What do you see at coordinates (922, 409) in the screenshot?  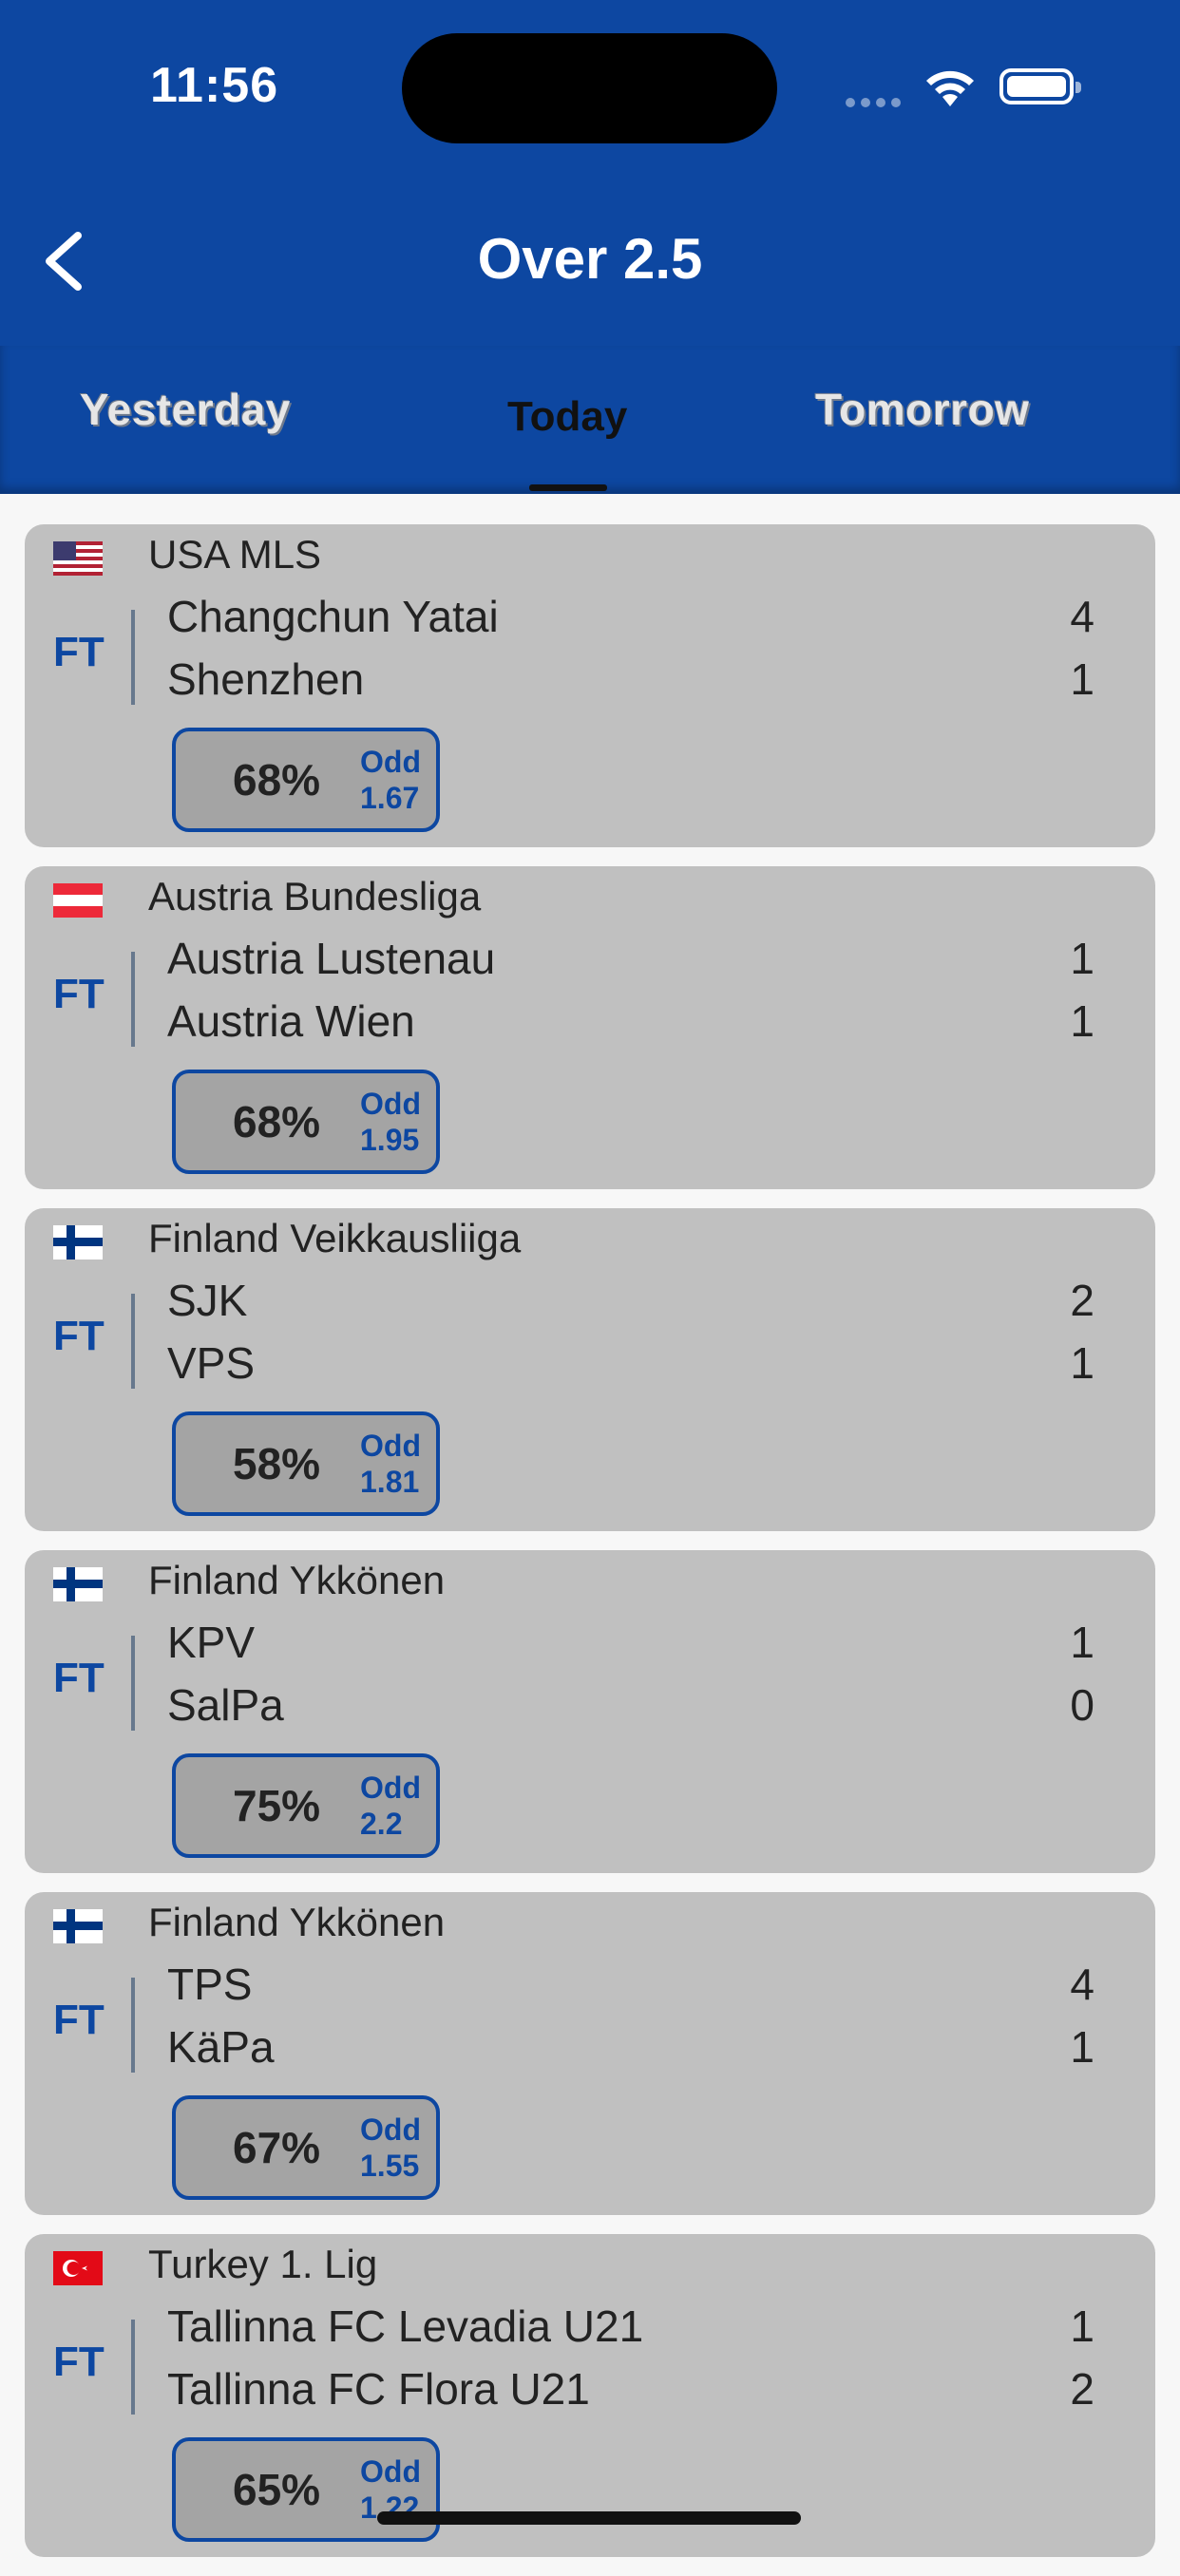 I see `tab-tomorrow: Tomorrow` at bounding box center [922, 409].